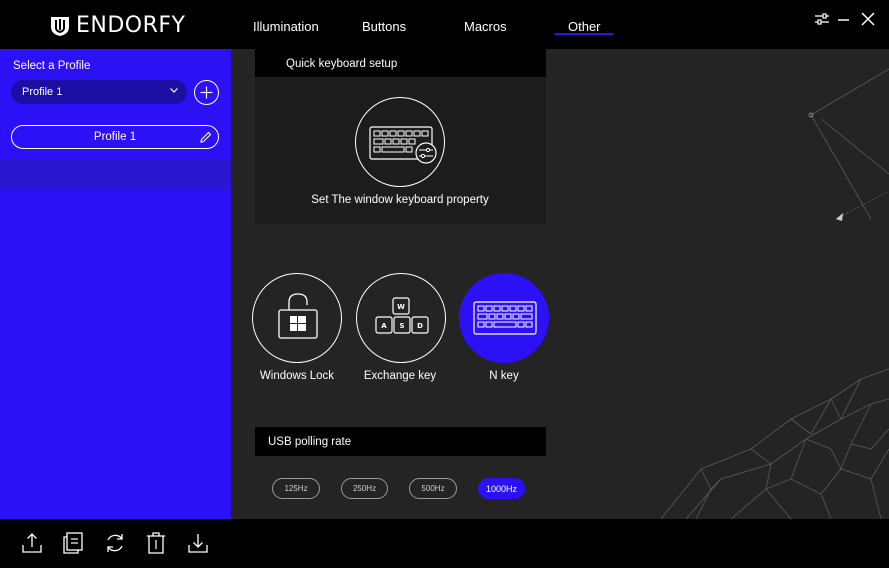 The image size is (889, 568). I want to click on chevron-down-icon, so click(174, 90).